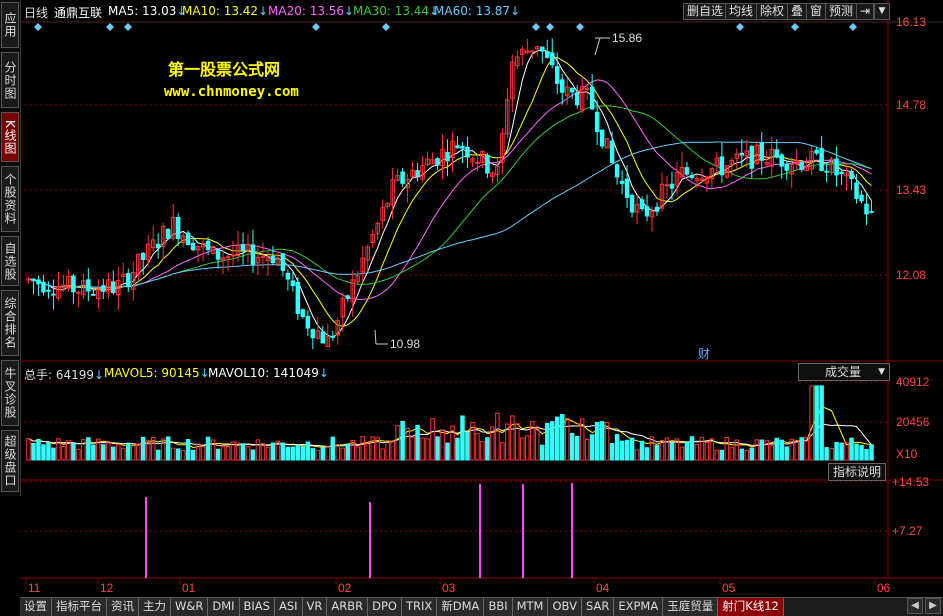  I want to click on stock-name: 通鼎互联, so click(78, 12).